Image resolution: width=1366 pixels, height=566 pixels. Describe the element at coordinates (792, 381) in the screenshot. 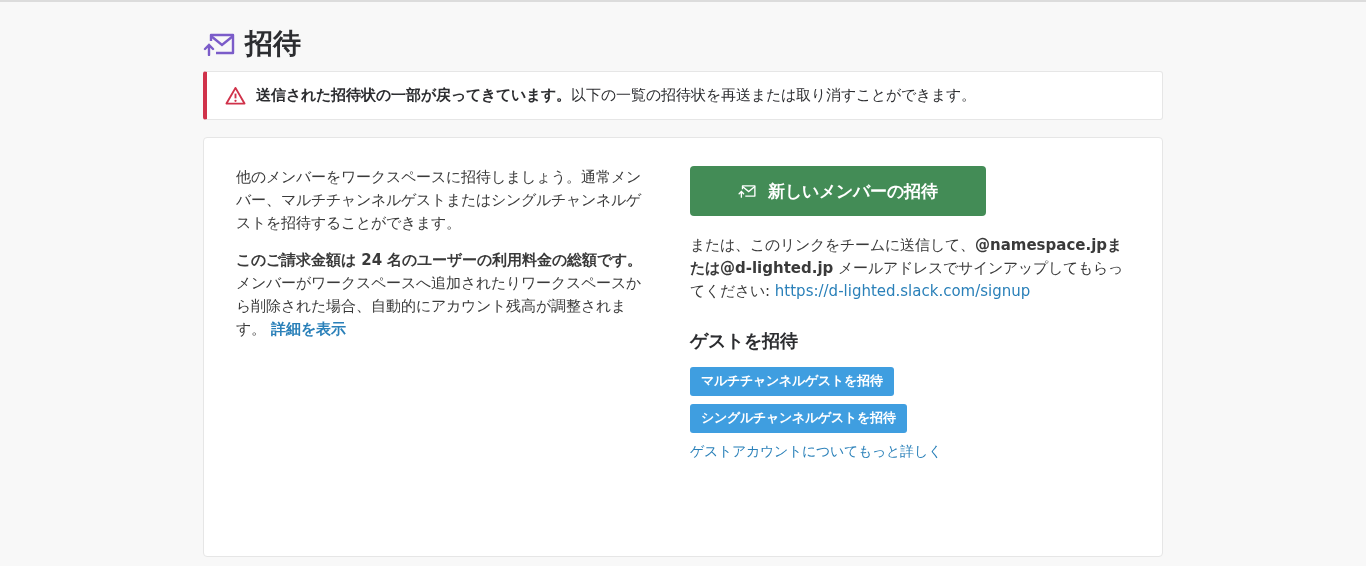

I see `guest-invite-button: マルチチャンネルゲストを招待` at that location.